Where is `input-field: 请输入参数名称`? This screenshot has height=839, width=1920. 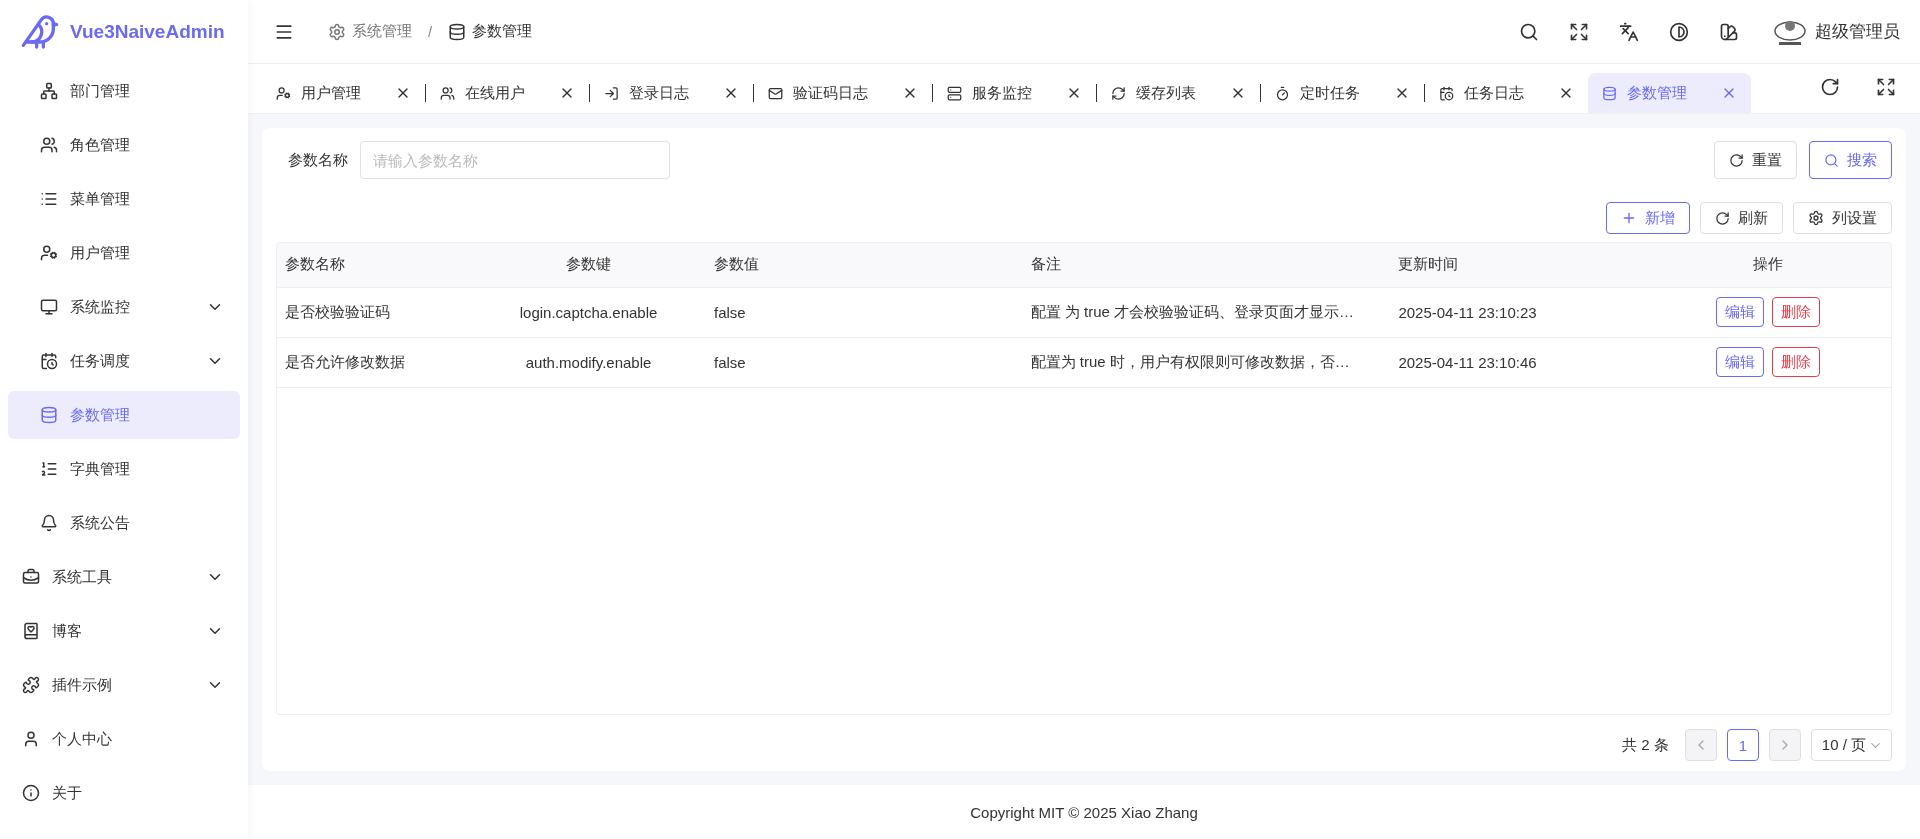 input-field: 请输入参数名称 is located at coordinates (515, 160).